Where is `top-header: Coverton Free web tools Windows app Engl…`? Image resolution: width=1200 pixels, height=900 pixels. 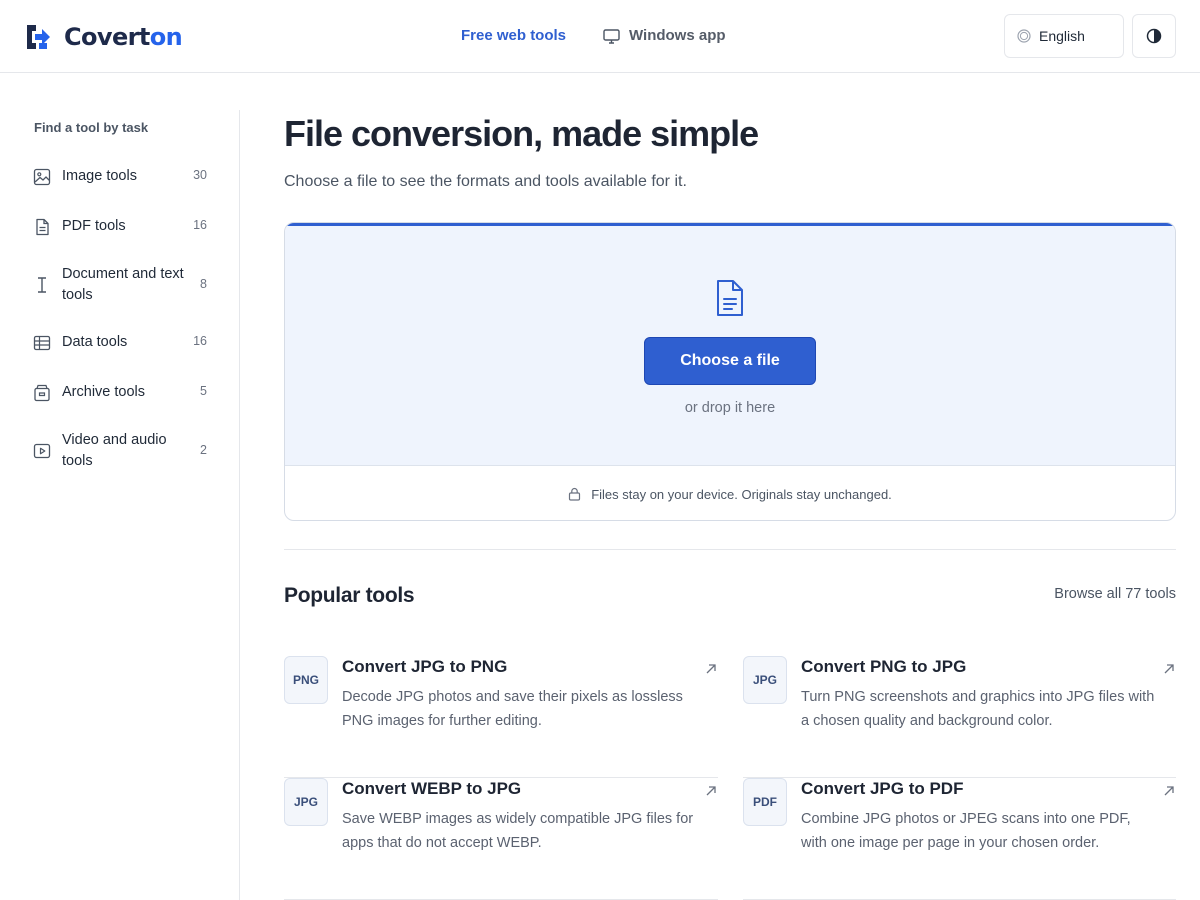
top-header: Coverton Free web tools Windows app Engl… is located at coordinates (600, 36).